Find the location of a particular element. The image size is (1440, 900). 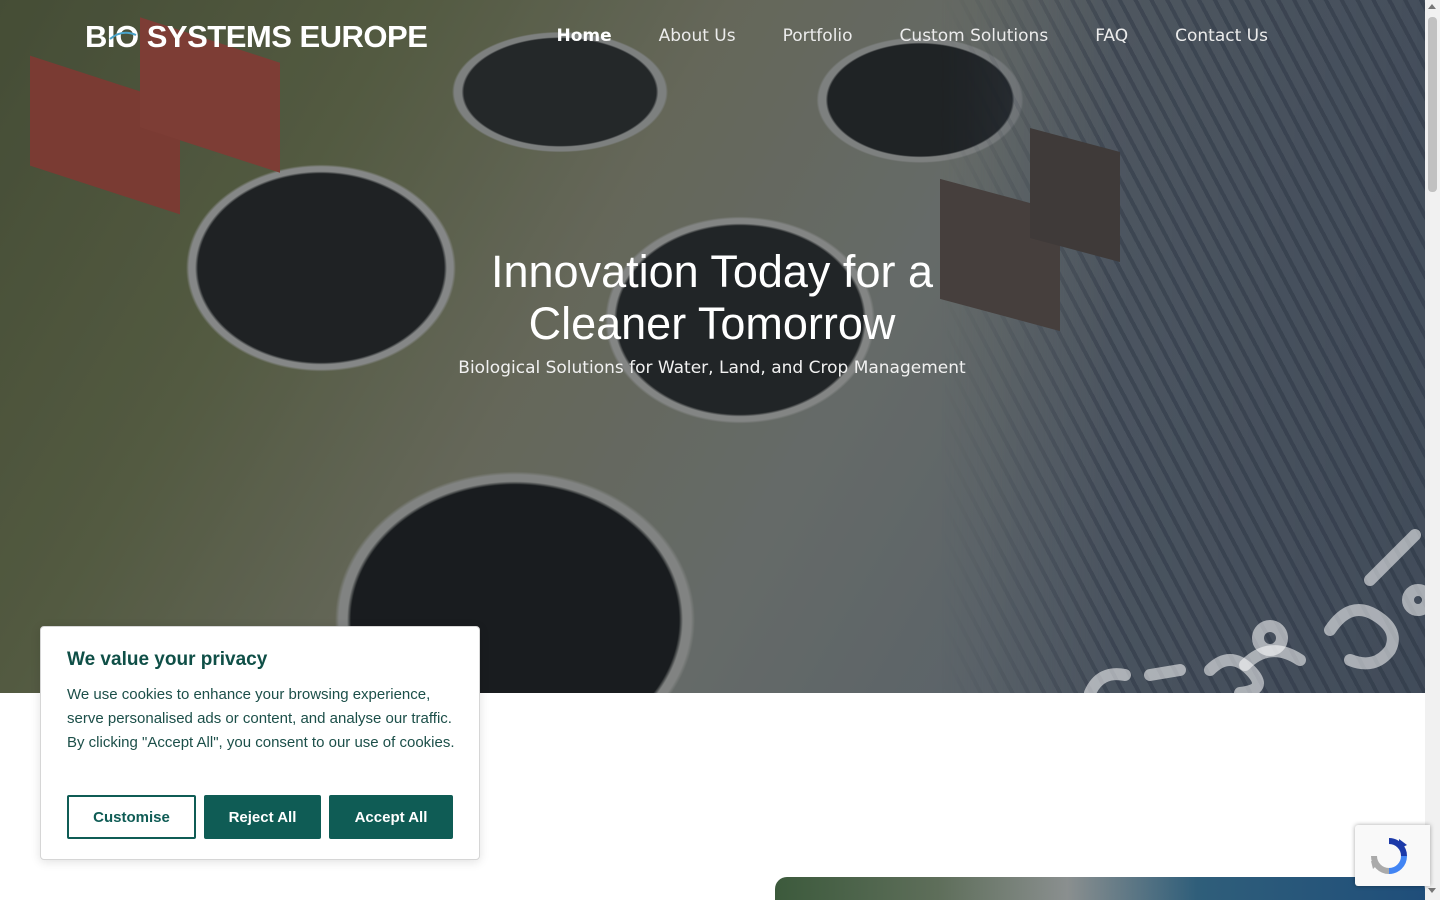

nav-item-home: Home is located at coordinates (583, 36).